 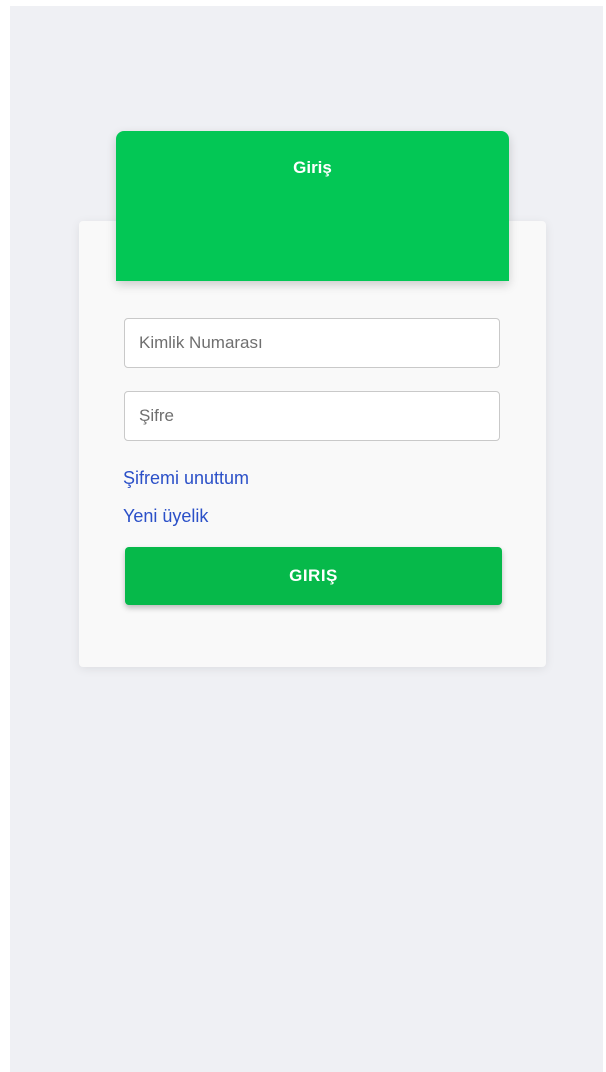 I want to click on login-card-header: Giriş, so click(x=312, y=206).